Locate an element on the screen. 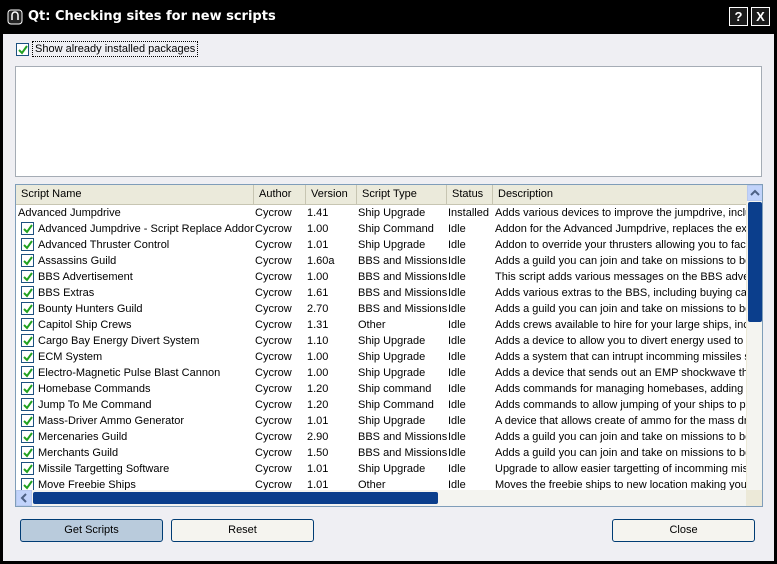  row-name-cell: Jump To Me Command is located at coordinates (135, 405).